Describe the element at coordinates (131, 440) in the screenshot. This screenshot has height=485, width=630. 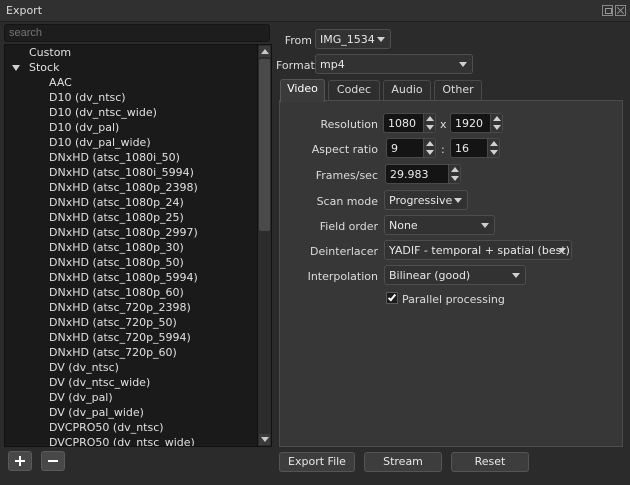
I see `list-item: DVCPRO50 (dv_ntsc_wide)` at that location.